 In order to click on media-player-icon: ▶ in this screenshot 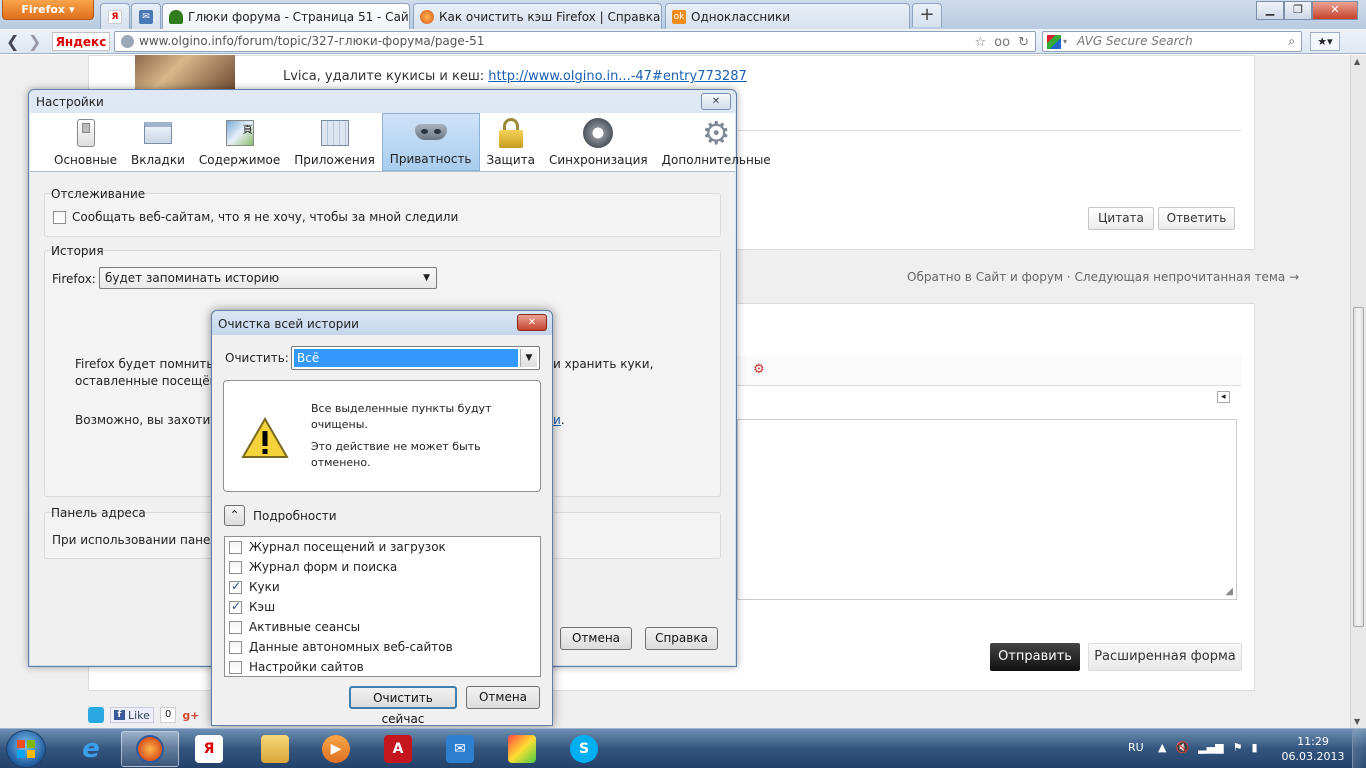, I will do `click(336, 749)`.